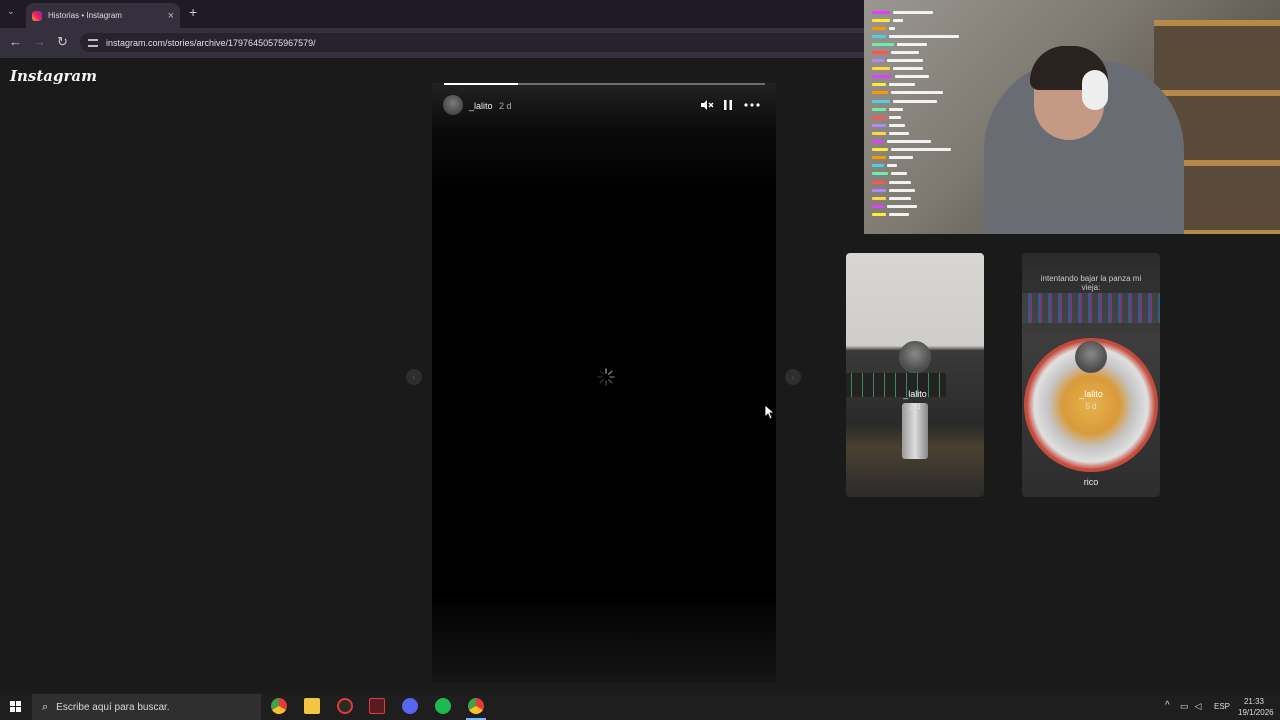 The width and height of the screenshot is (1280, 720). I want to click on tab-close-button: ×, so click(171, 16).